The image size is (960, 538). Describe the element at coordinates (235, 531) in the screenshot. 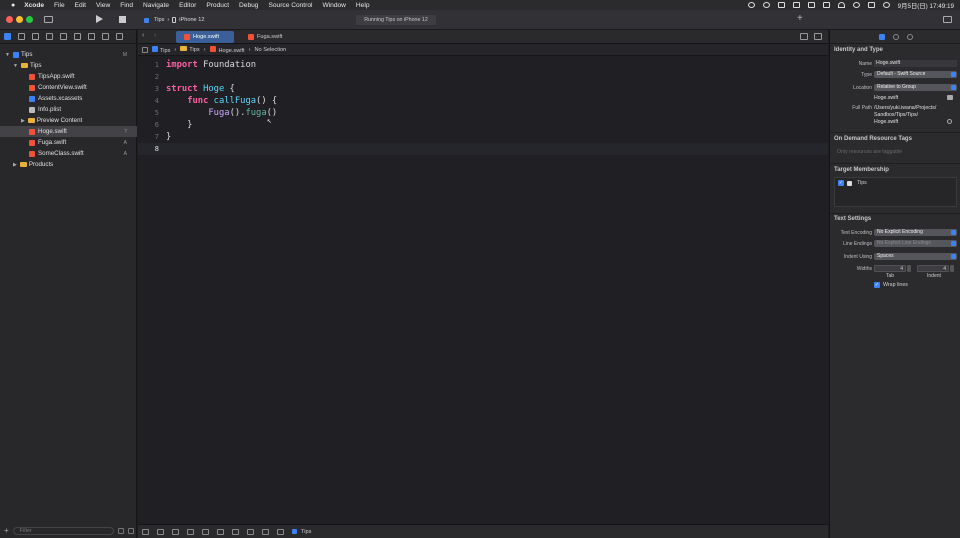

I see `view-hierarchy-icon` at that location.